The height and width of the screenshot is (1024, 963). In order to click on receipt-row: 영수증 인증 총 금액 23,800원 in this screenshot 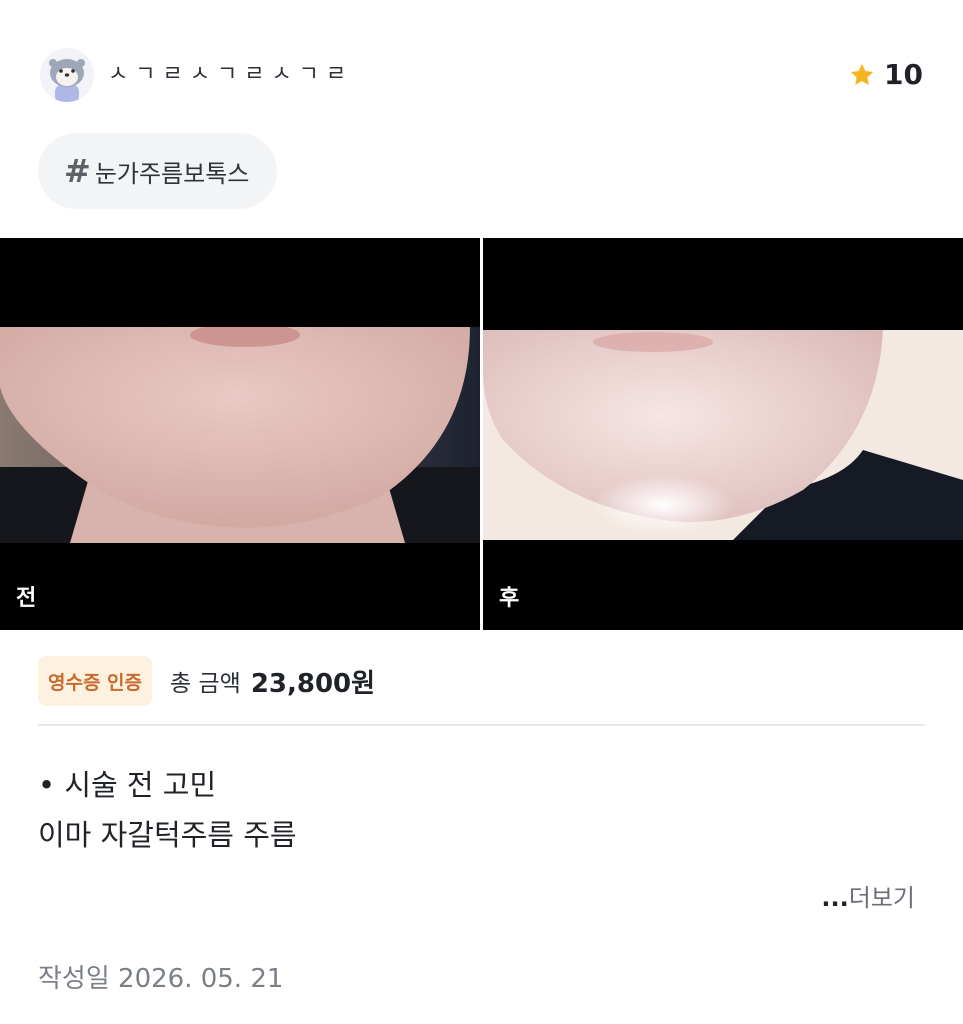, I will do `click(206, 681)`.